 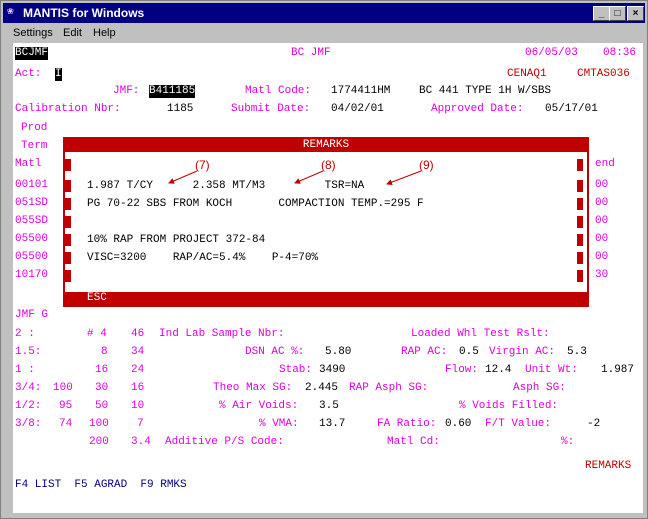 I want to click on sieve-label: 1.5:, so click(x=28, y=352).